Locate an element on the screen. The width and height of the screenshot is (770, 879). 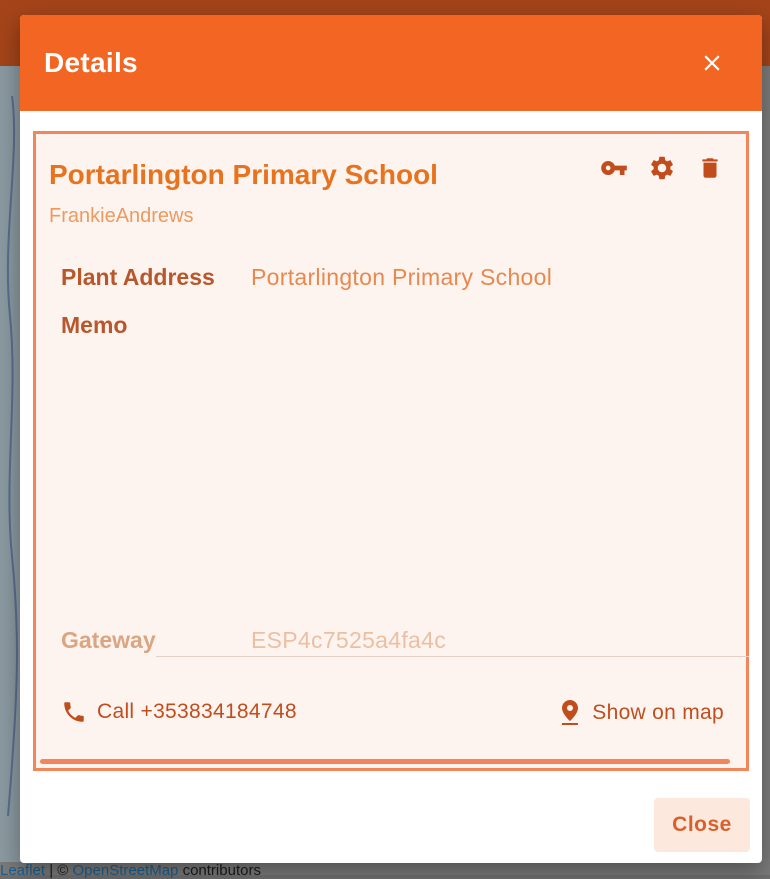
gateway-label: Gateway is located at coordinates (108, 640).